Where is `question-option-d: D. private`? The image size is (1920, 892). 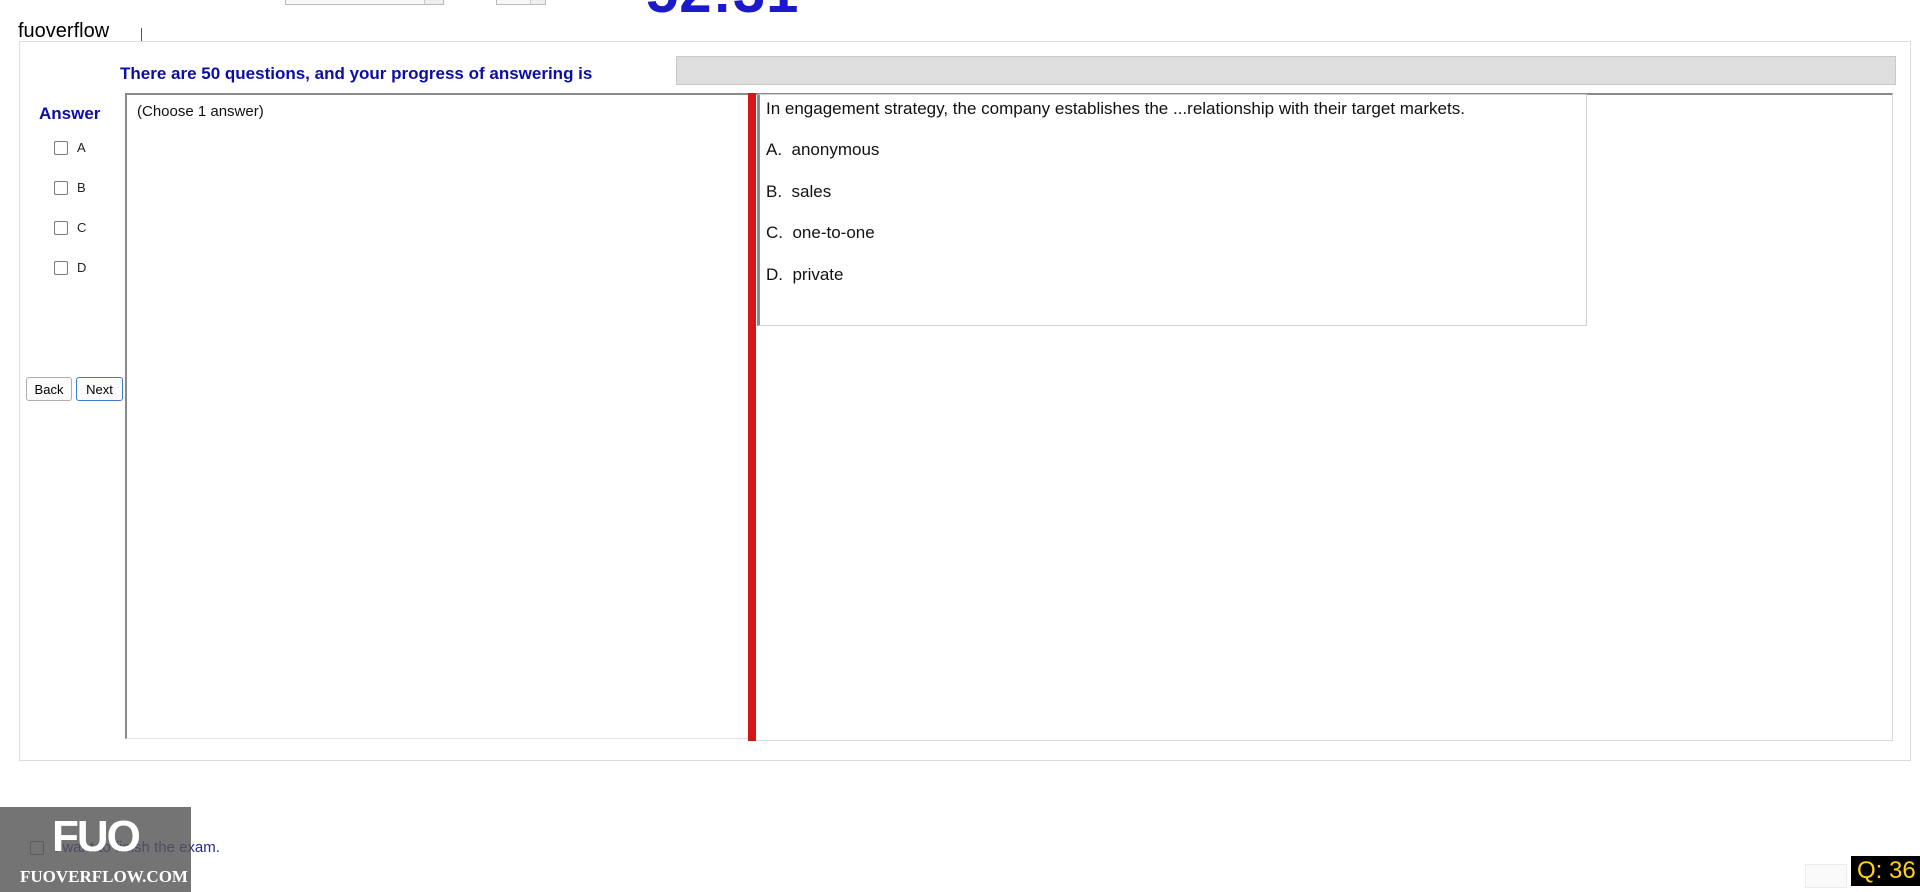 question-option-d: D. private is located at coordinates (804, 275).